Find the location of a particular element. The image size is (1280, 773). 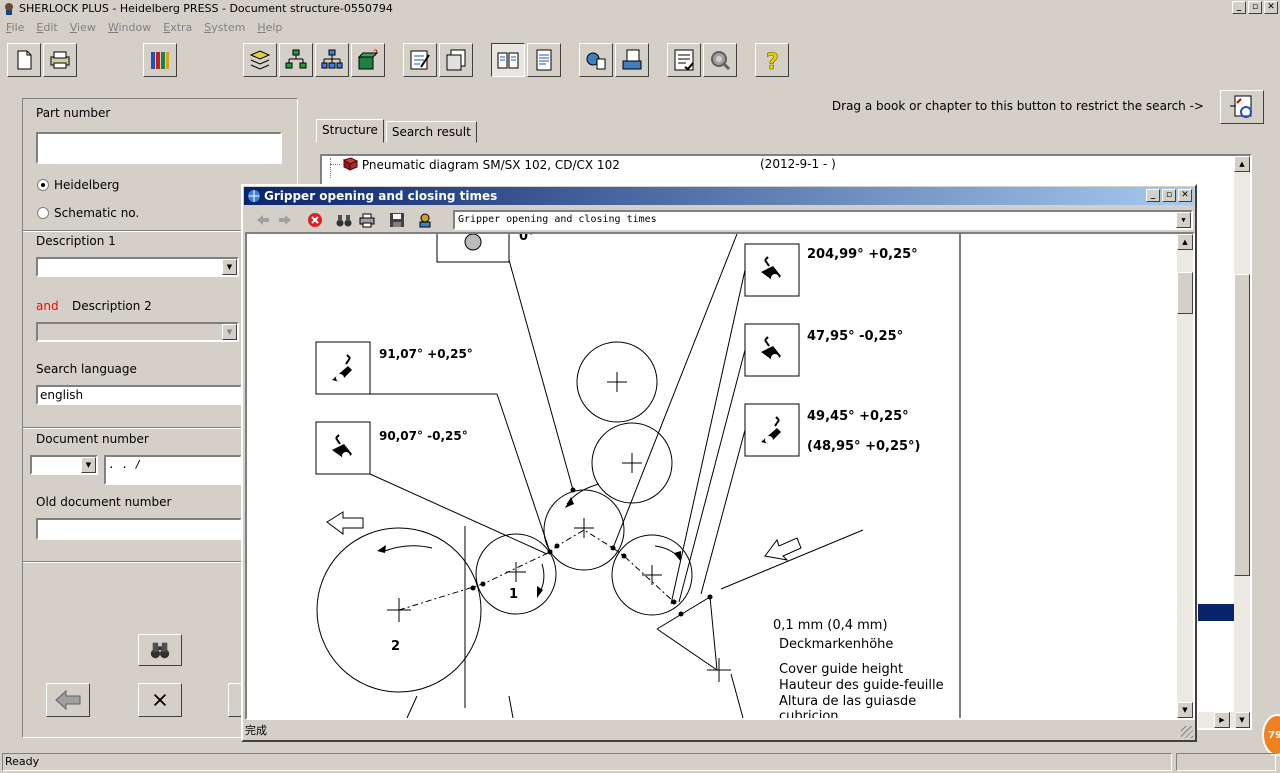

drop-target-icon is located at coordinates (1241, 106).